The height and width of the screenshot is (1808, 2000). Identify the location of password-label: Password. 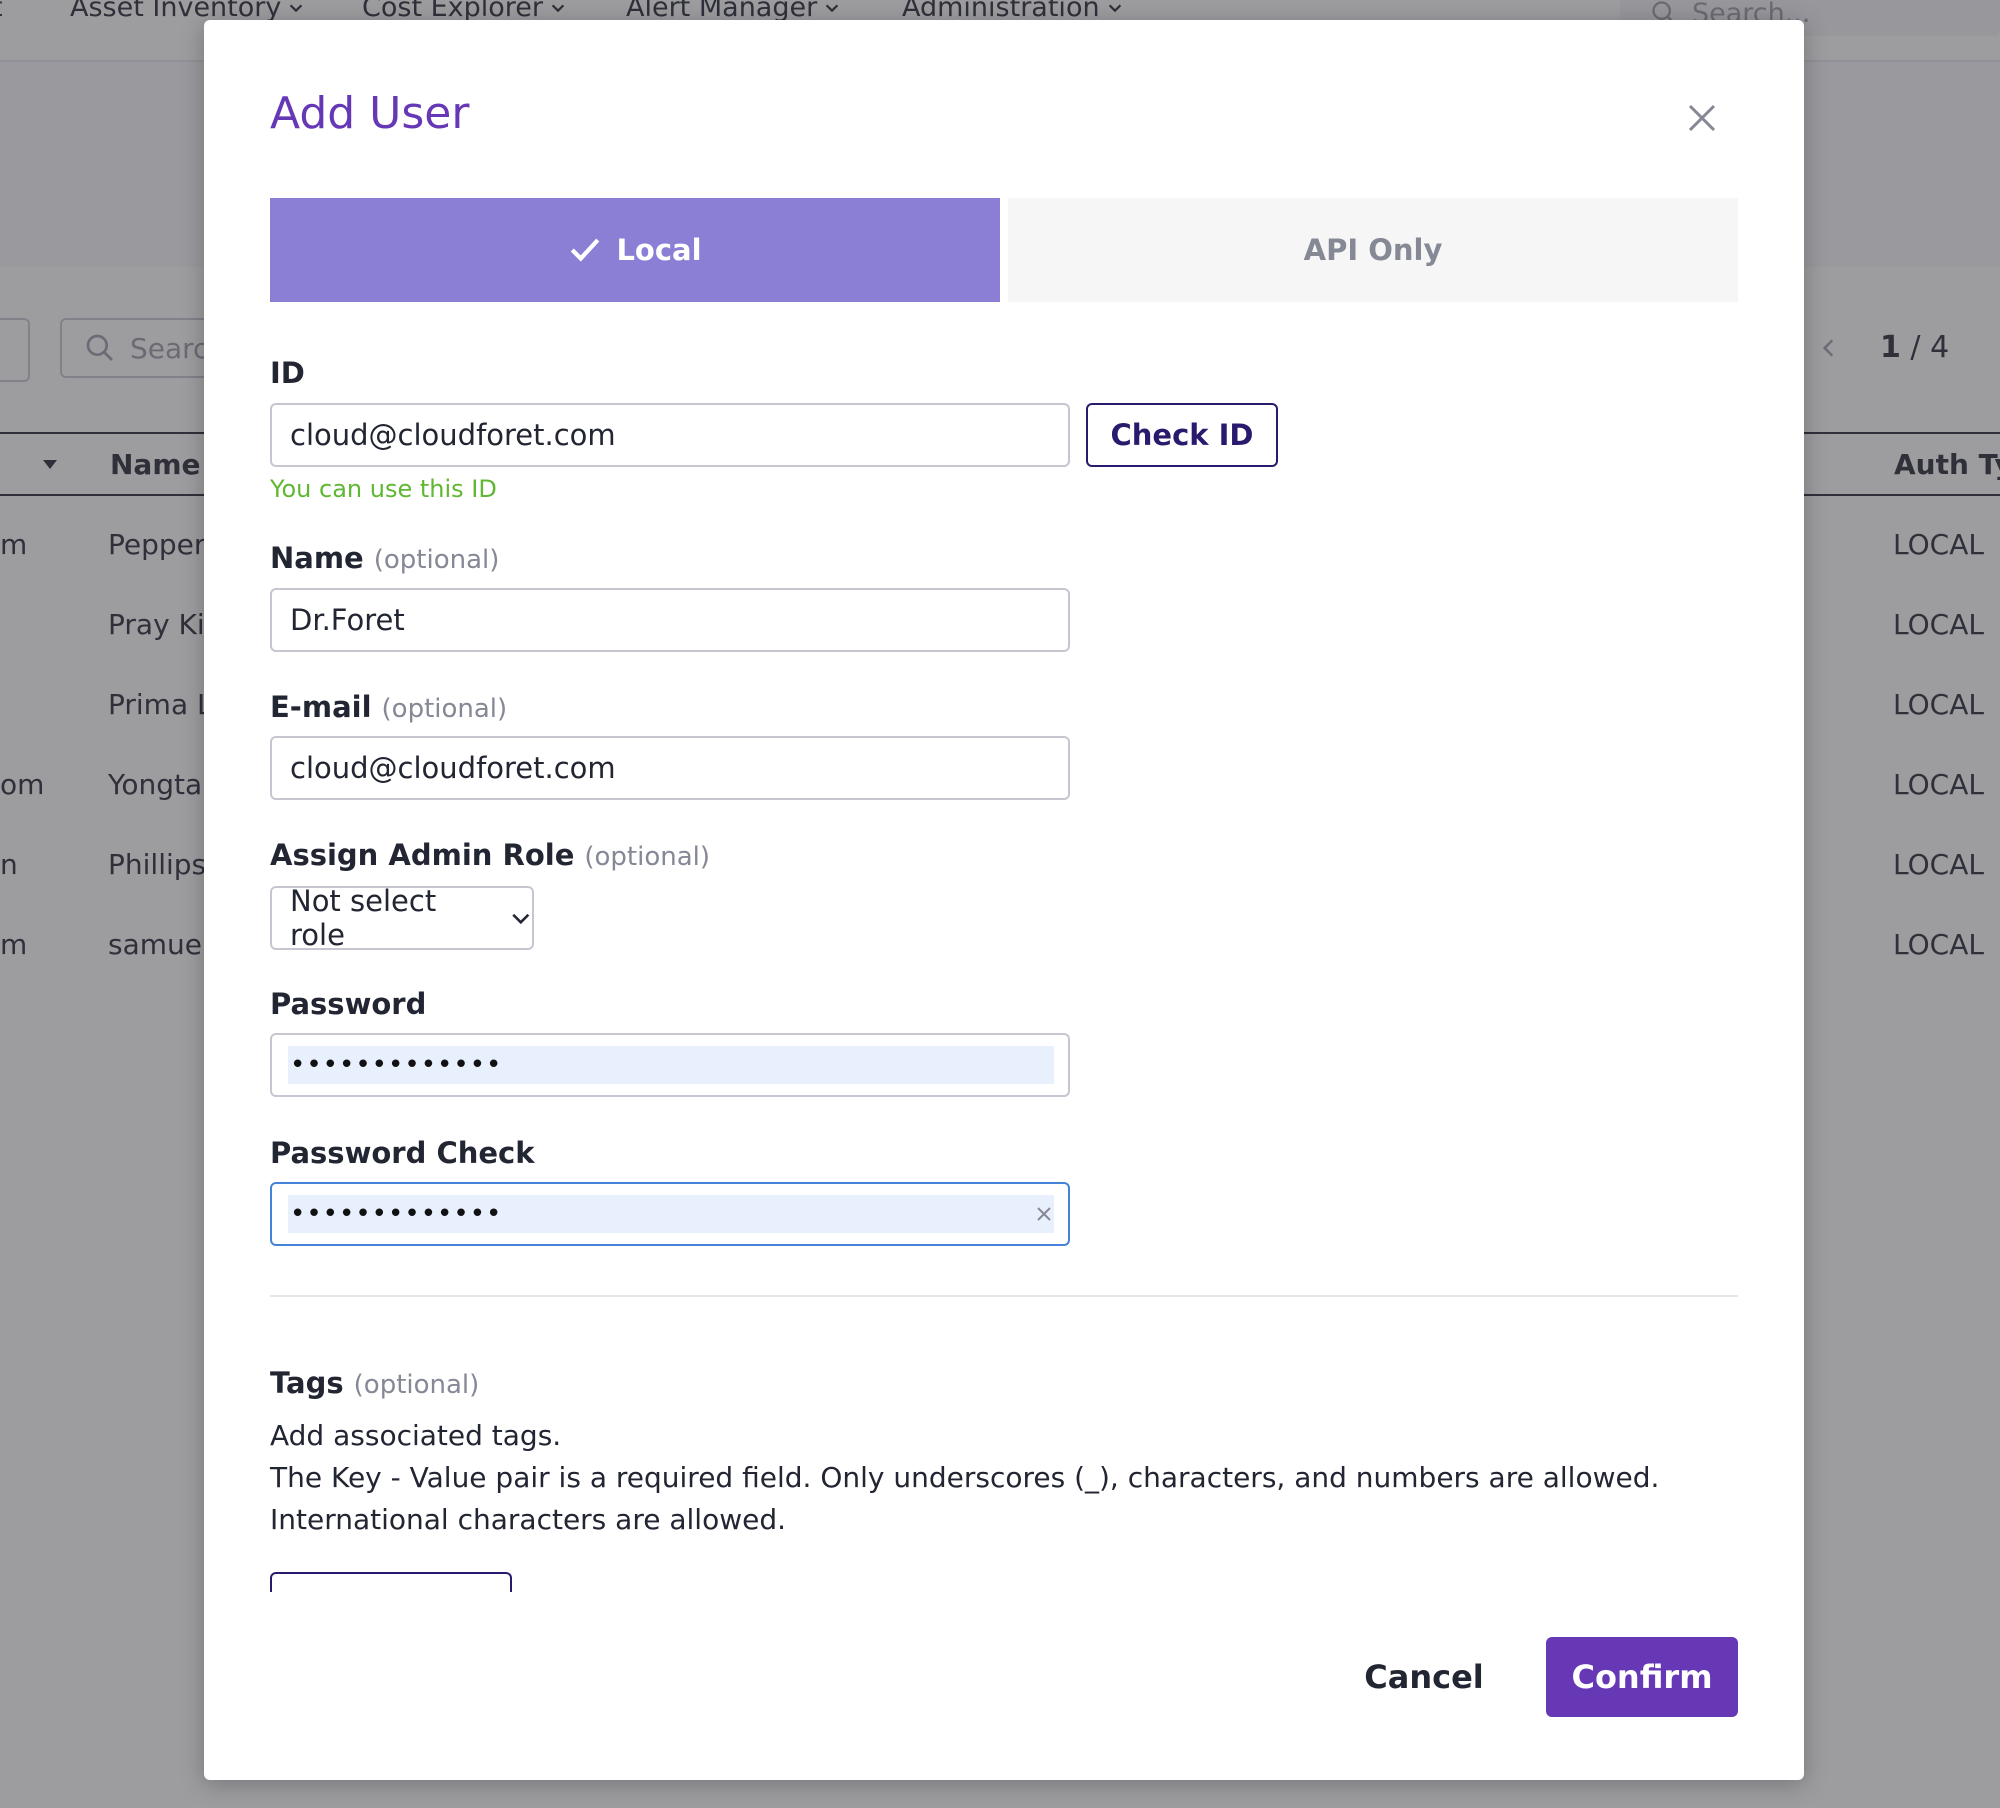
(348, 1004).